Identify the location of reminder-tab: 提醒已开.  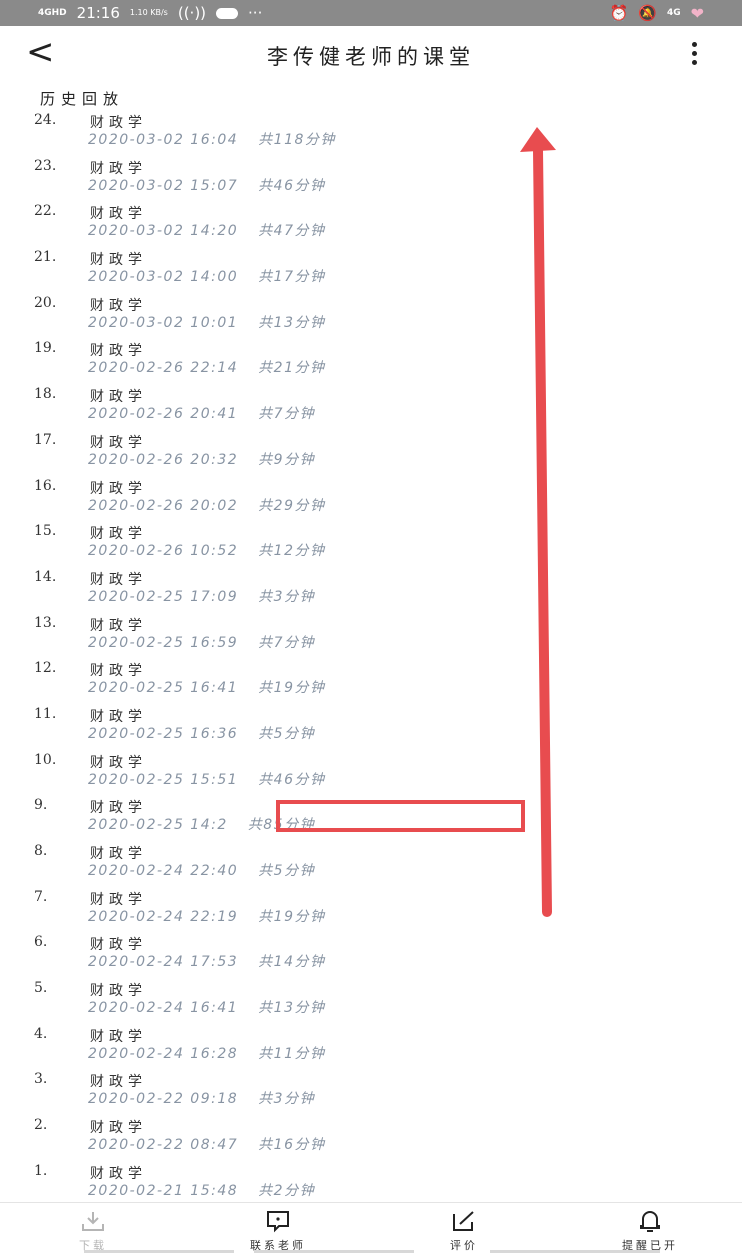
(650, 1231).